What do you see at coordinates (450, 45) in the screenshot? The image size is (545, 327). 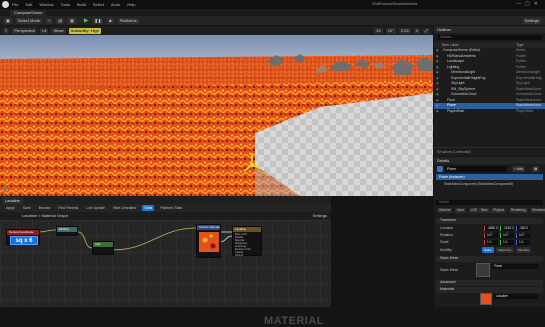 I see `column-item-label: Item Label` at bounding box center [450, 45].